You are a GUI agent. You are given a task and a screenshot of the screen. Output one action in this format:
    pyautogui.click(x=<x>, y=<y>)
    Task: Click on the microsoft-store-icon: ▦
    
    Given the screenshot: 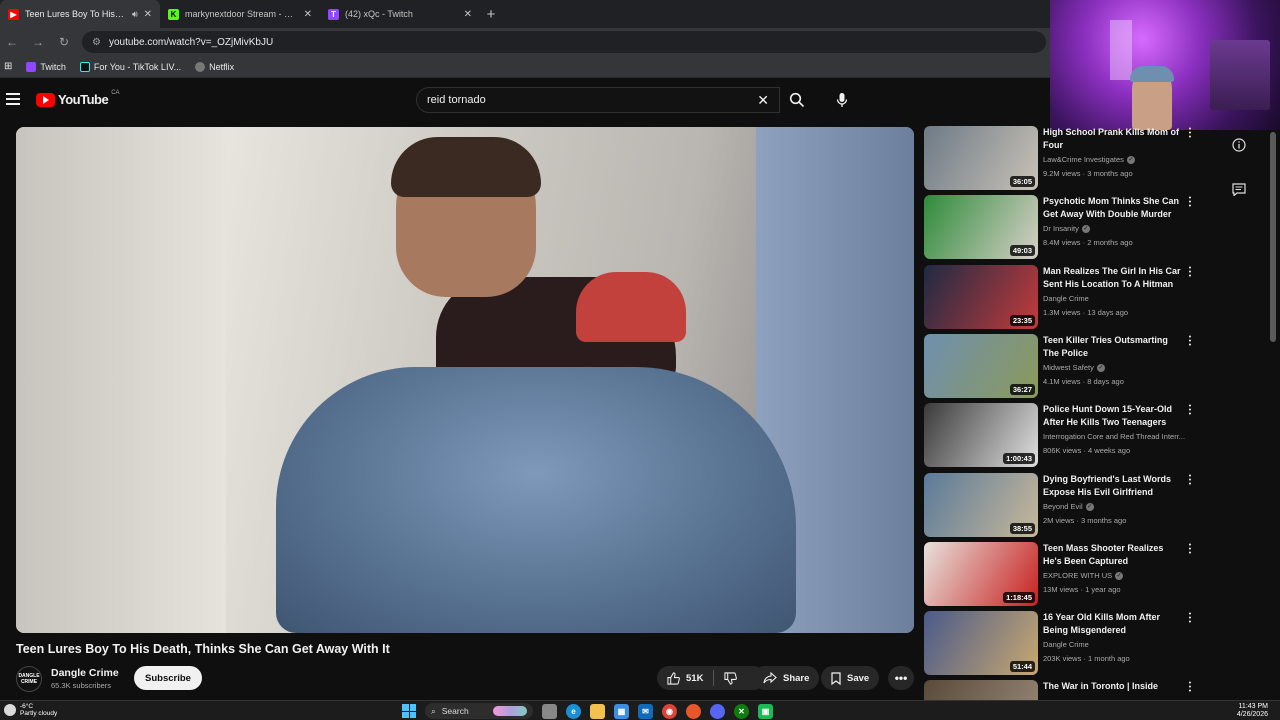 What is the action you would take?
    pyautogui.click(x=621, y=711)
    